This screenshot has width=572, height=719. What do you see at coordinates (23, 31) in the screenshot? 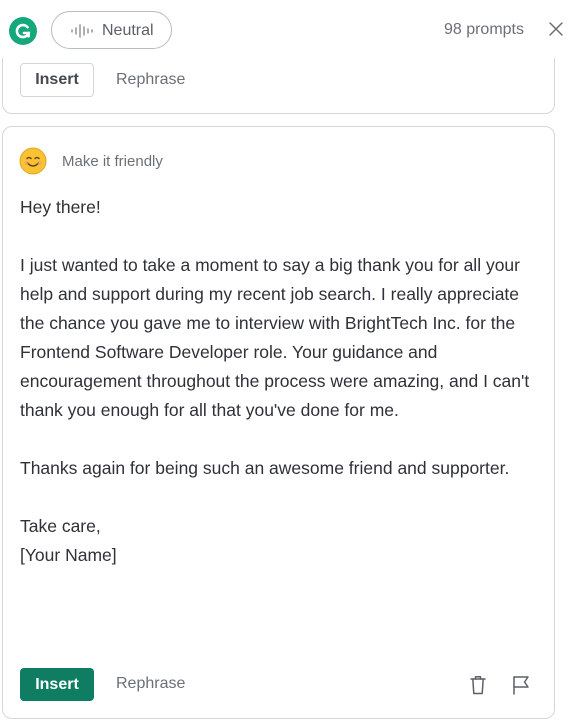
I see `grammarly-logo-icon` at bounding box center [23, 31].